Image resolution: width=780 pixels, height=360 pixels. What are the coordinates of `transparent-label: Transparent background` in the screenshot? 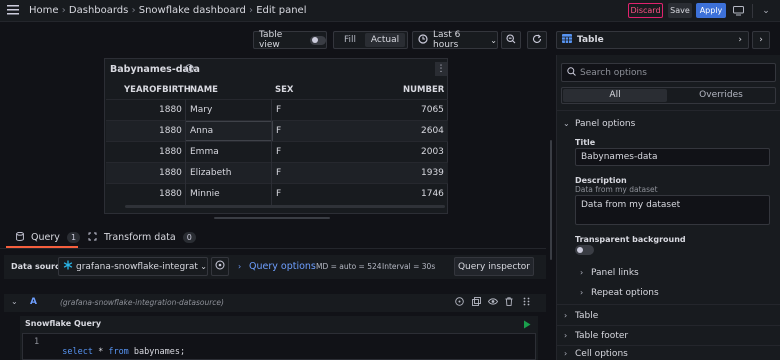 It's located at (630, 239).